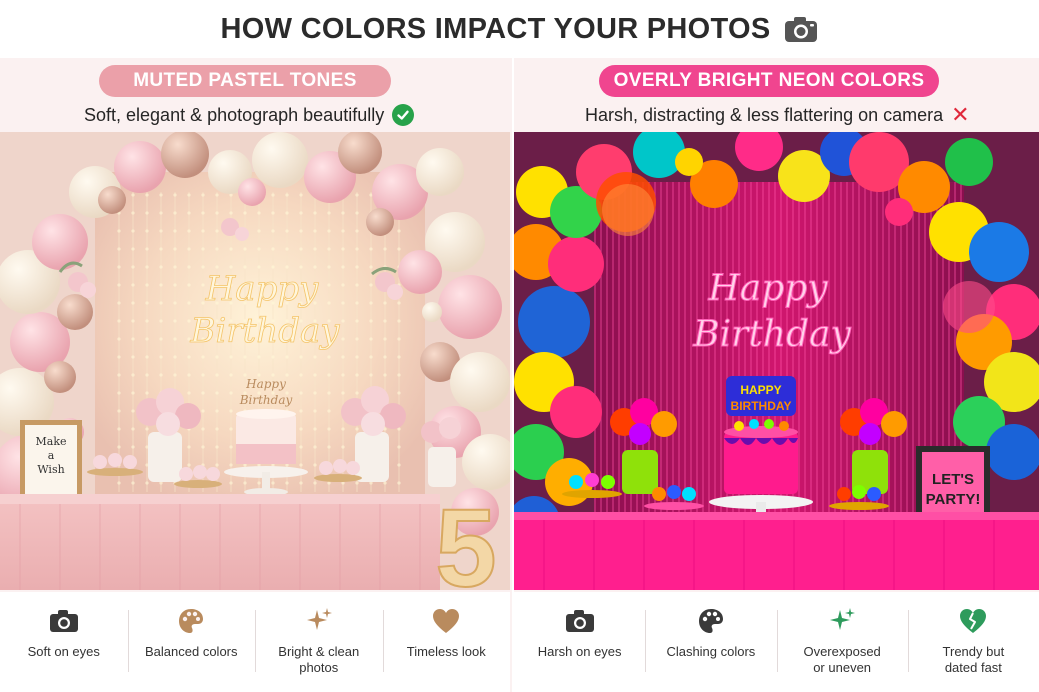 The height and width of the screenshot is (692, 1039). I want to click on feature-label: Clashing colors, so click(711, 651).